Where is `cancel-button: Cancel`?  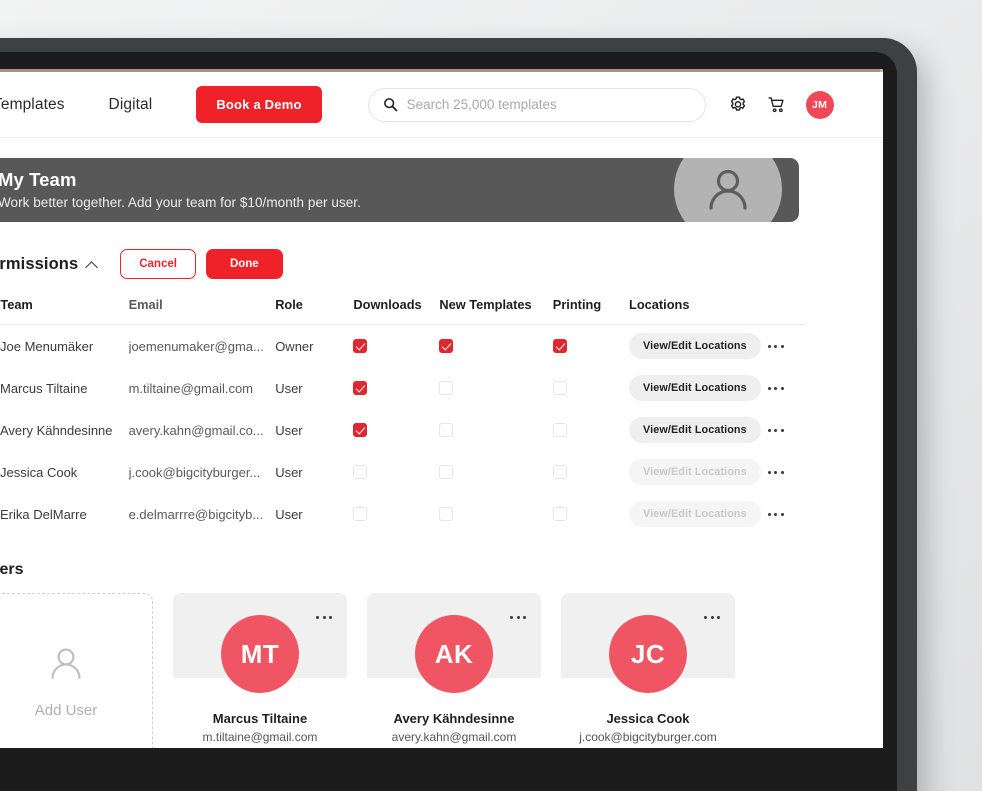
cancel-button: Cancel is located at coordinates (158, 264).